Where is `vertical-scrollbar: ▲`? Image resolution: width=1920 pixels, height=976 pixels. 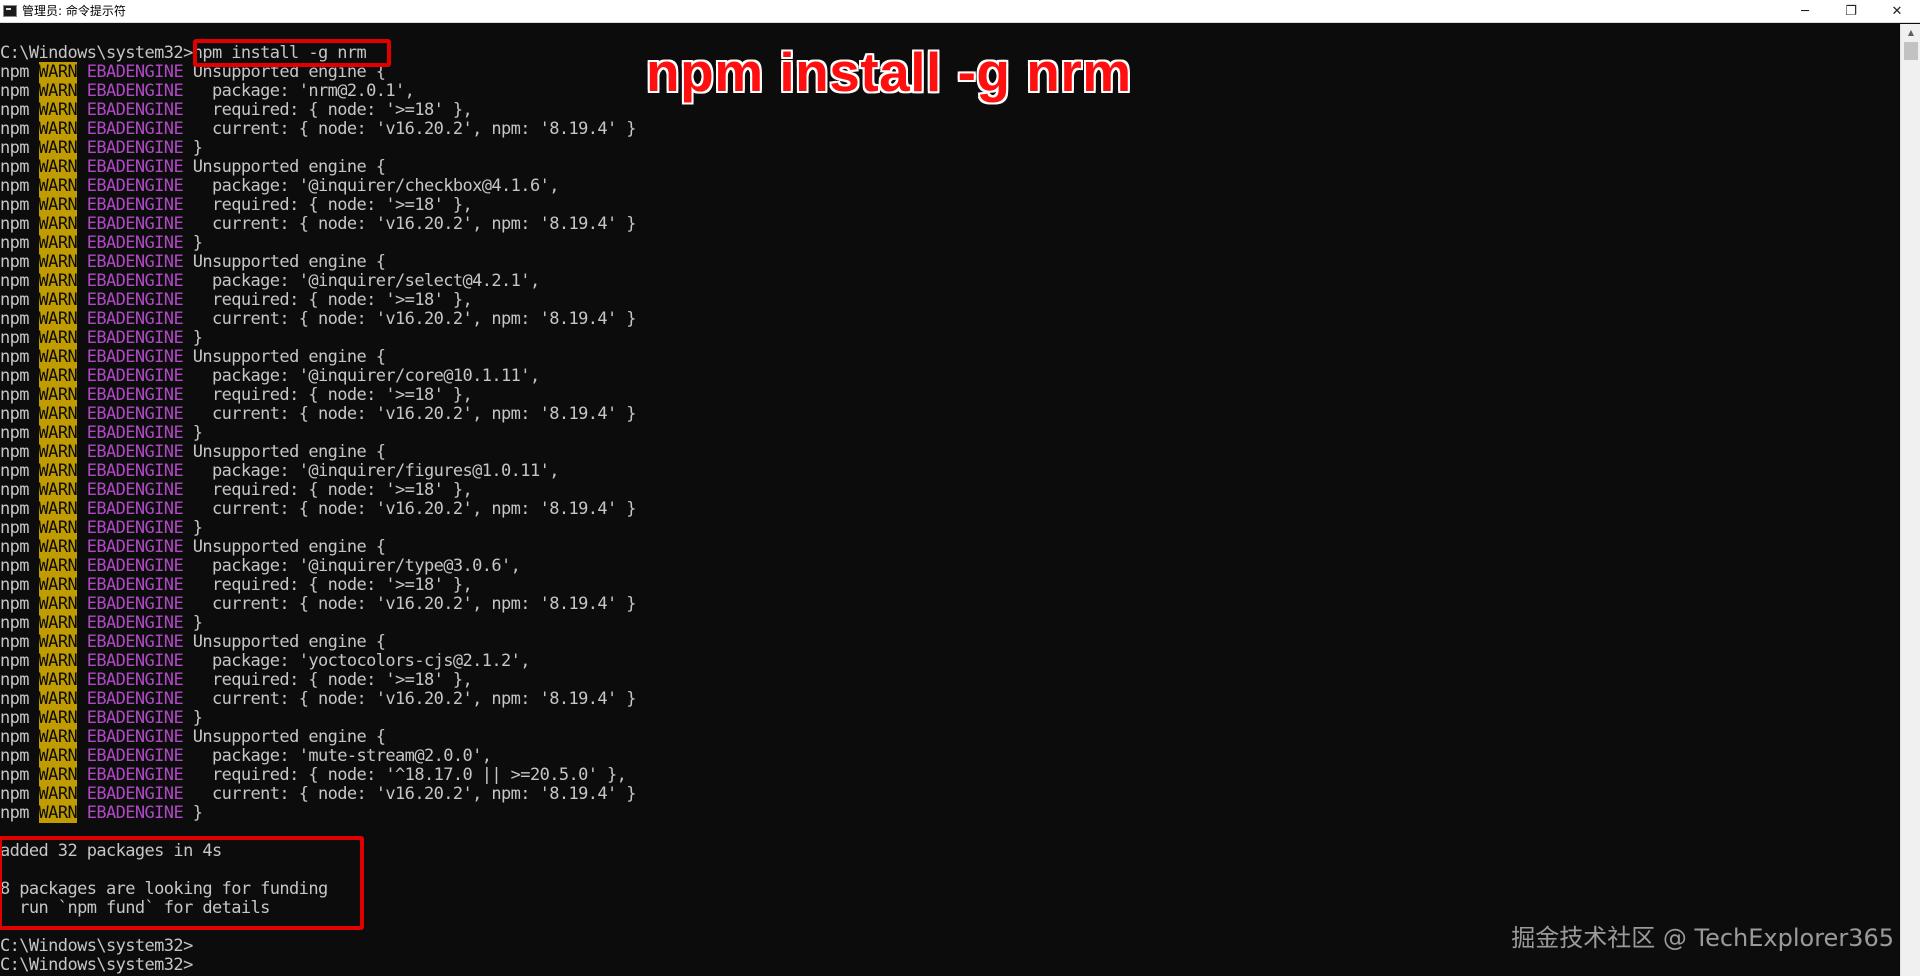 vertical-scrollbar: ▲ is located at coordinates (1910, 500).